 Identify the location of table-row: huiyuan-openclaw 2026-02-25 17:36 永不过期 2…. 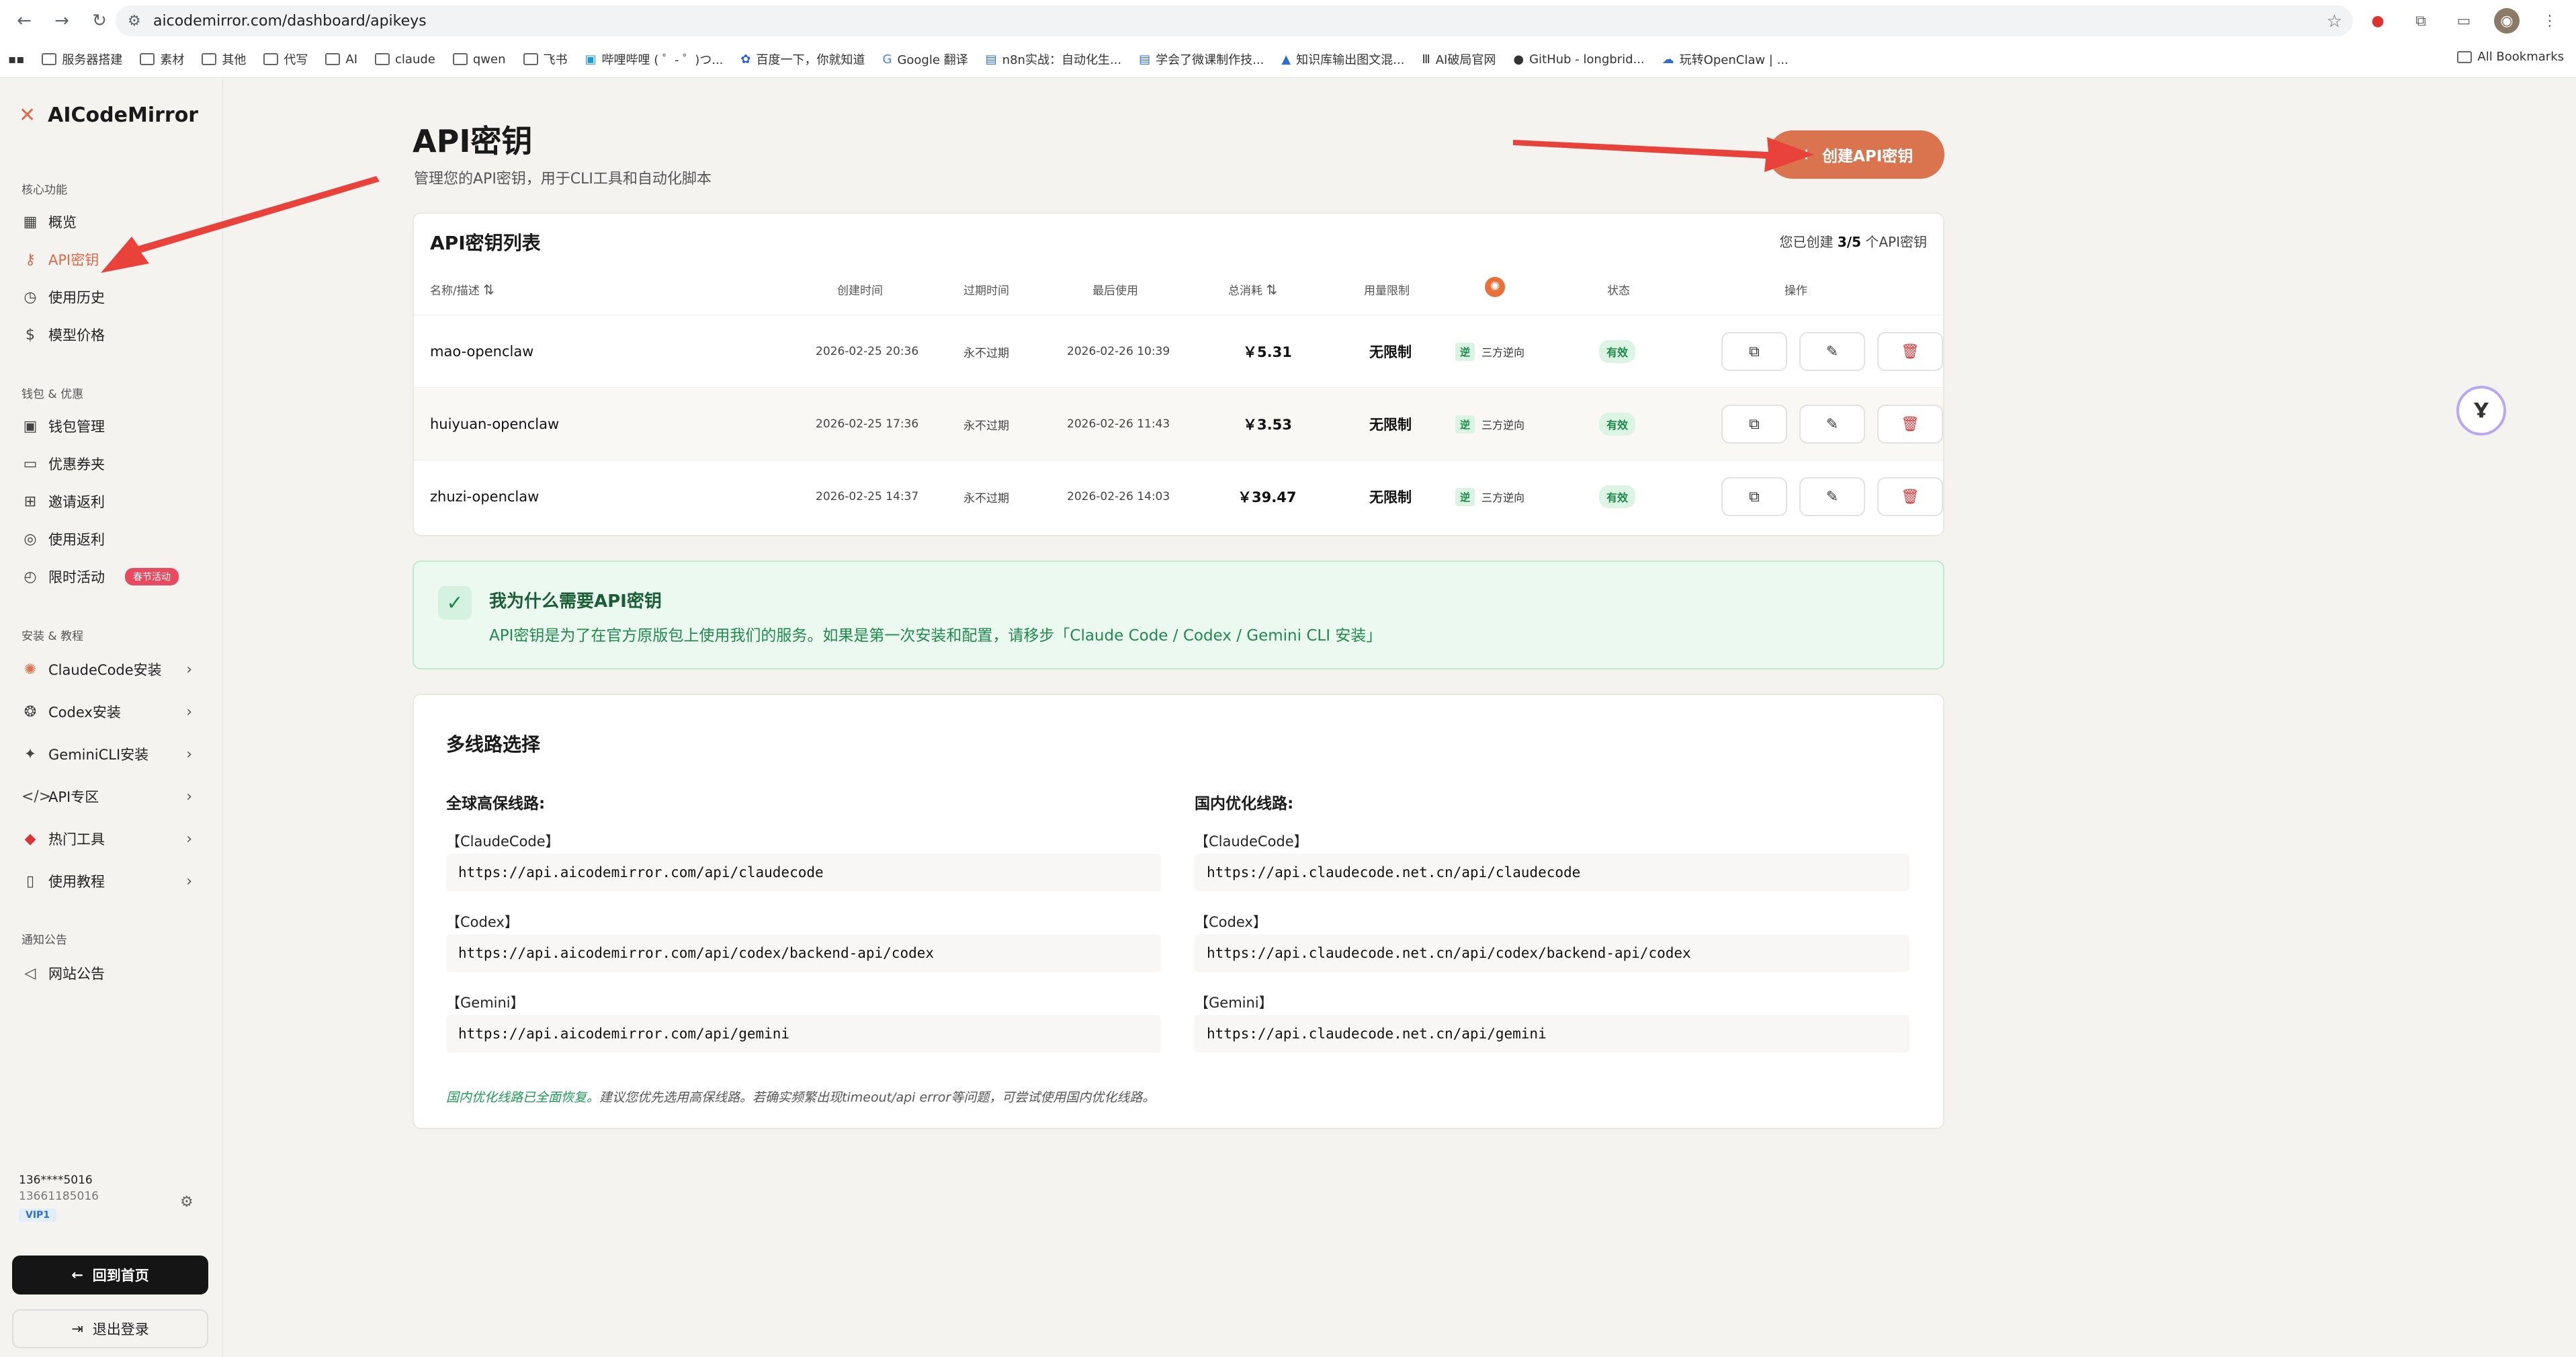
(1178, 424).